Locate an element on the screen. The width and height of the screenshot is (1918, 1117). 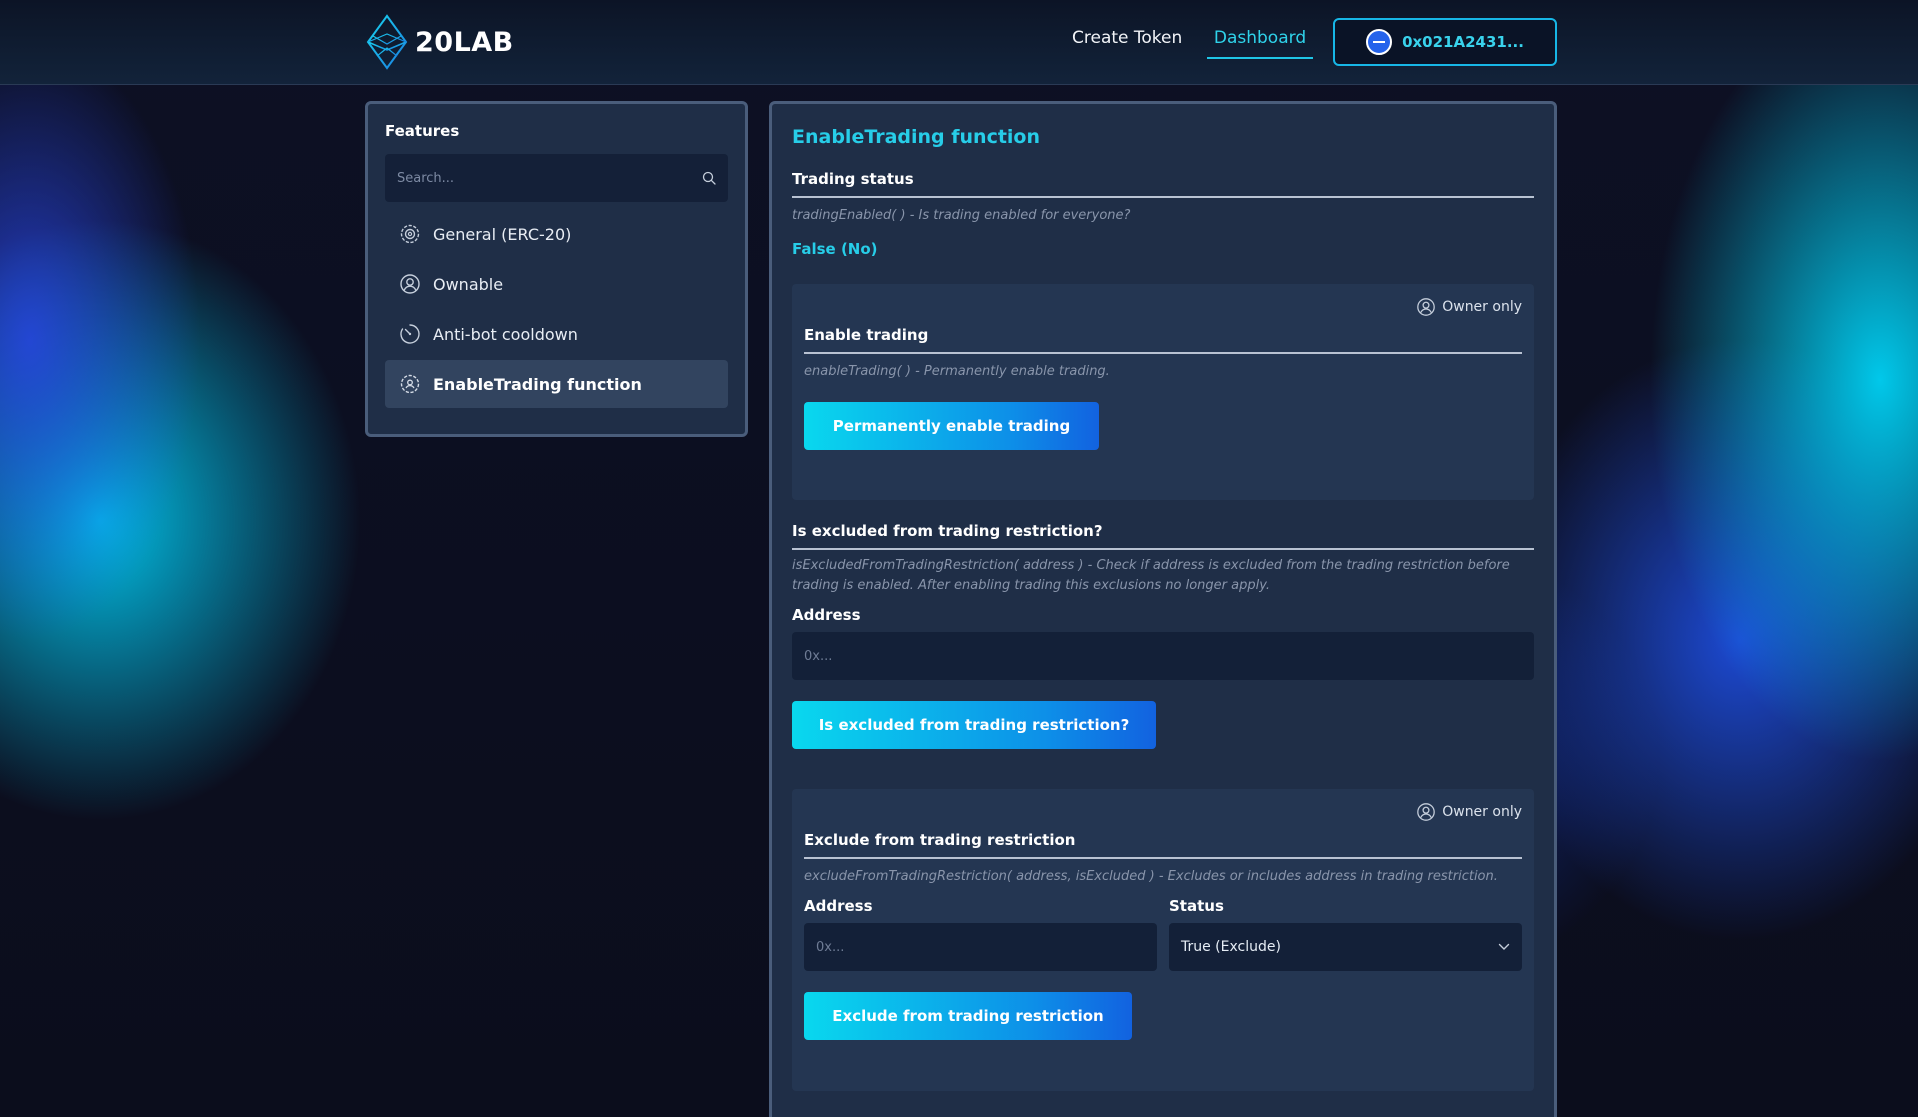
address-field-group: Address is located at coordinates (980, 934).